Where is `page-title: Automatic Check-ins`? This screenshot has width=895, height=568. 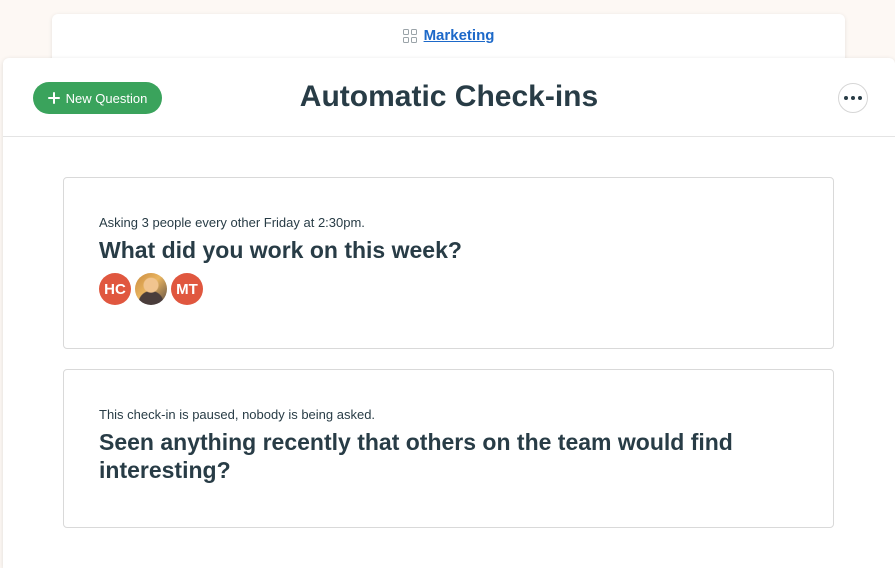
page-title: Automatic Check-ins is located at coordinates (449, 96).